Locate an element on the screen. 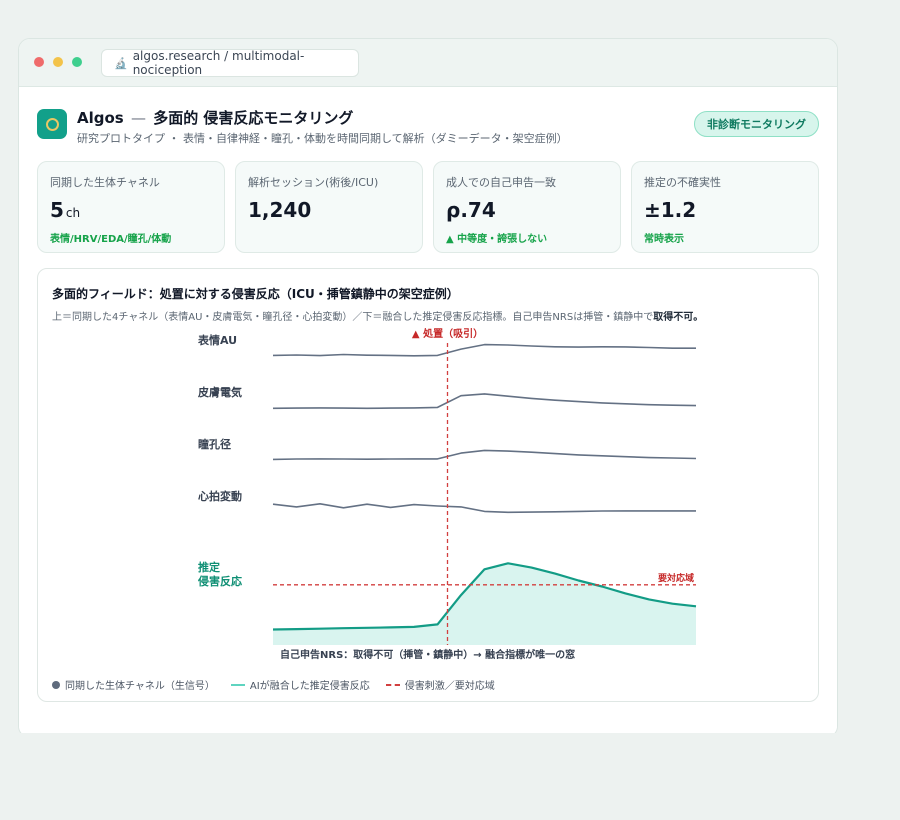 The height and width of the screenshot is (820, 900). stat-note: 表情/HRV/EDA/瞳孔/体動 is located at coordinates (111, 239).